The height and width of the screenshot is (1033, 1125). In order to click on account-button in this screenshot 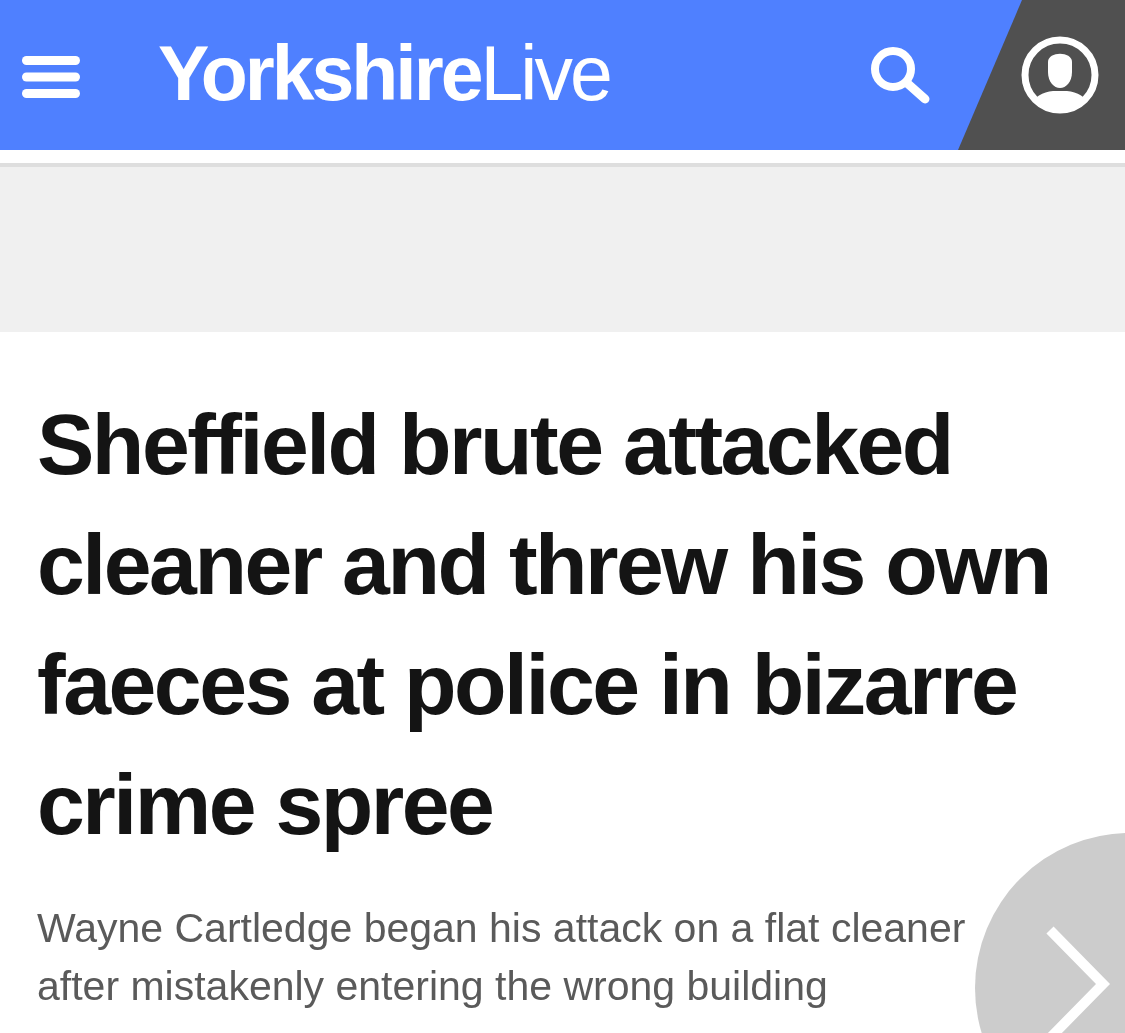, I will do `click(1060, 75)`.